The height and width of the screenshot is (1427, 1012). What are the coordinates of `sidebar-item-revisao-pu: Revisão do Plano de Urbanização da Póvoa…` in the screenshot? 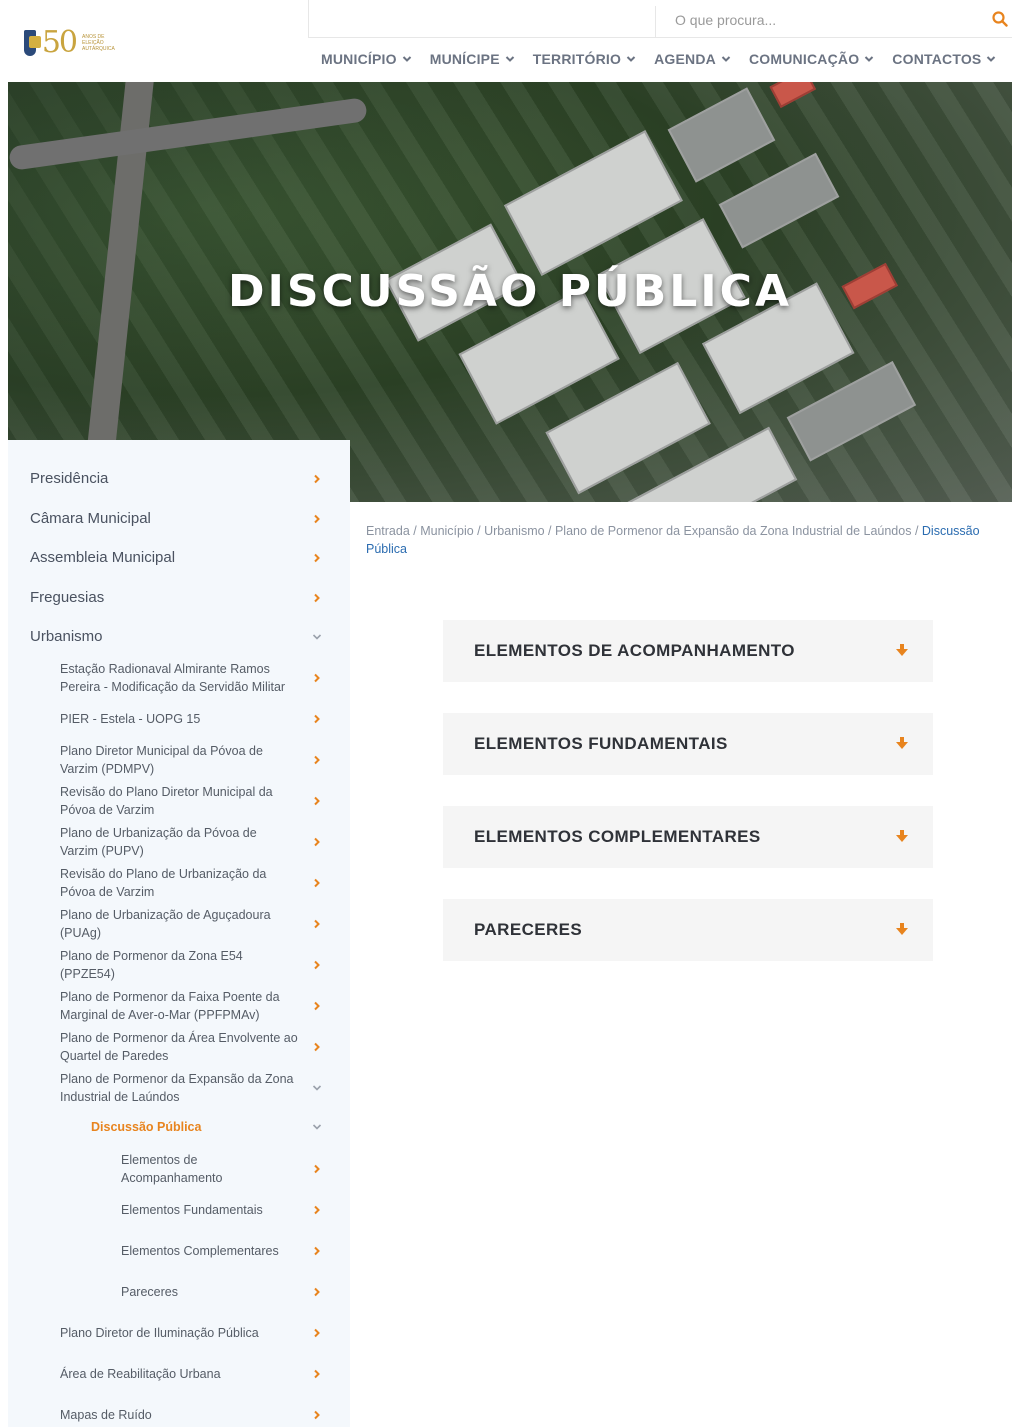 It's located at (179, 883).